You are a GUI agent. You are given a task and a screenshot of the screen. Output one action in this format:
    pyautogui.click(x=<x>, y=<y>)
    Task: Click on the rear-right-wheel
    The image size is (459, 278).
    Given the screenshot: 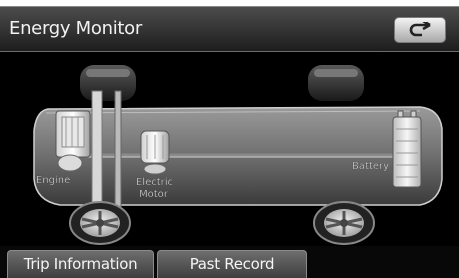 What is the action you would take?
    pyautogui.click(x=336, y=83)
    